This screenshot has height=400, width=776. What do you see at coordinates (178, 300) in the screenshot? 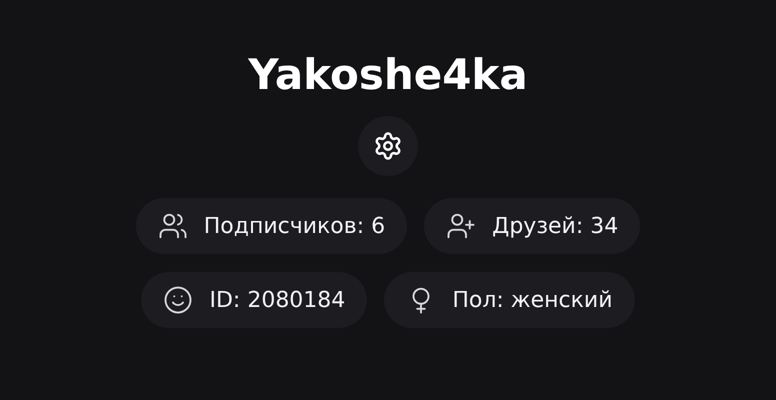
I see `smiley-icon` at bounding box center [178, 300].